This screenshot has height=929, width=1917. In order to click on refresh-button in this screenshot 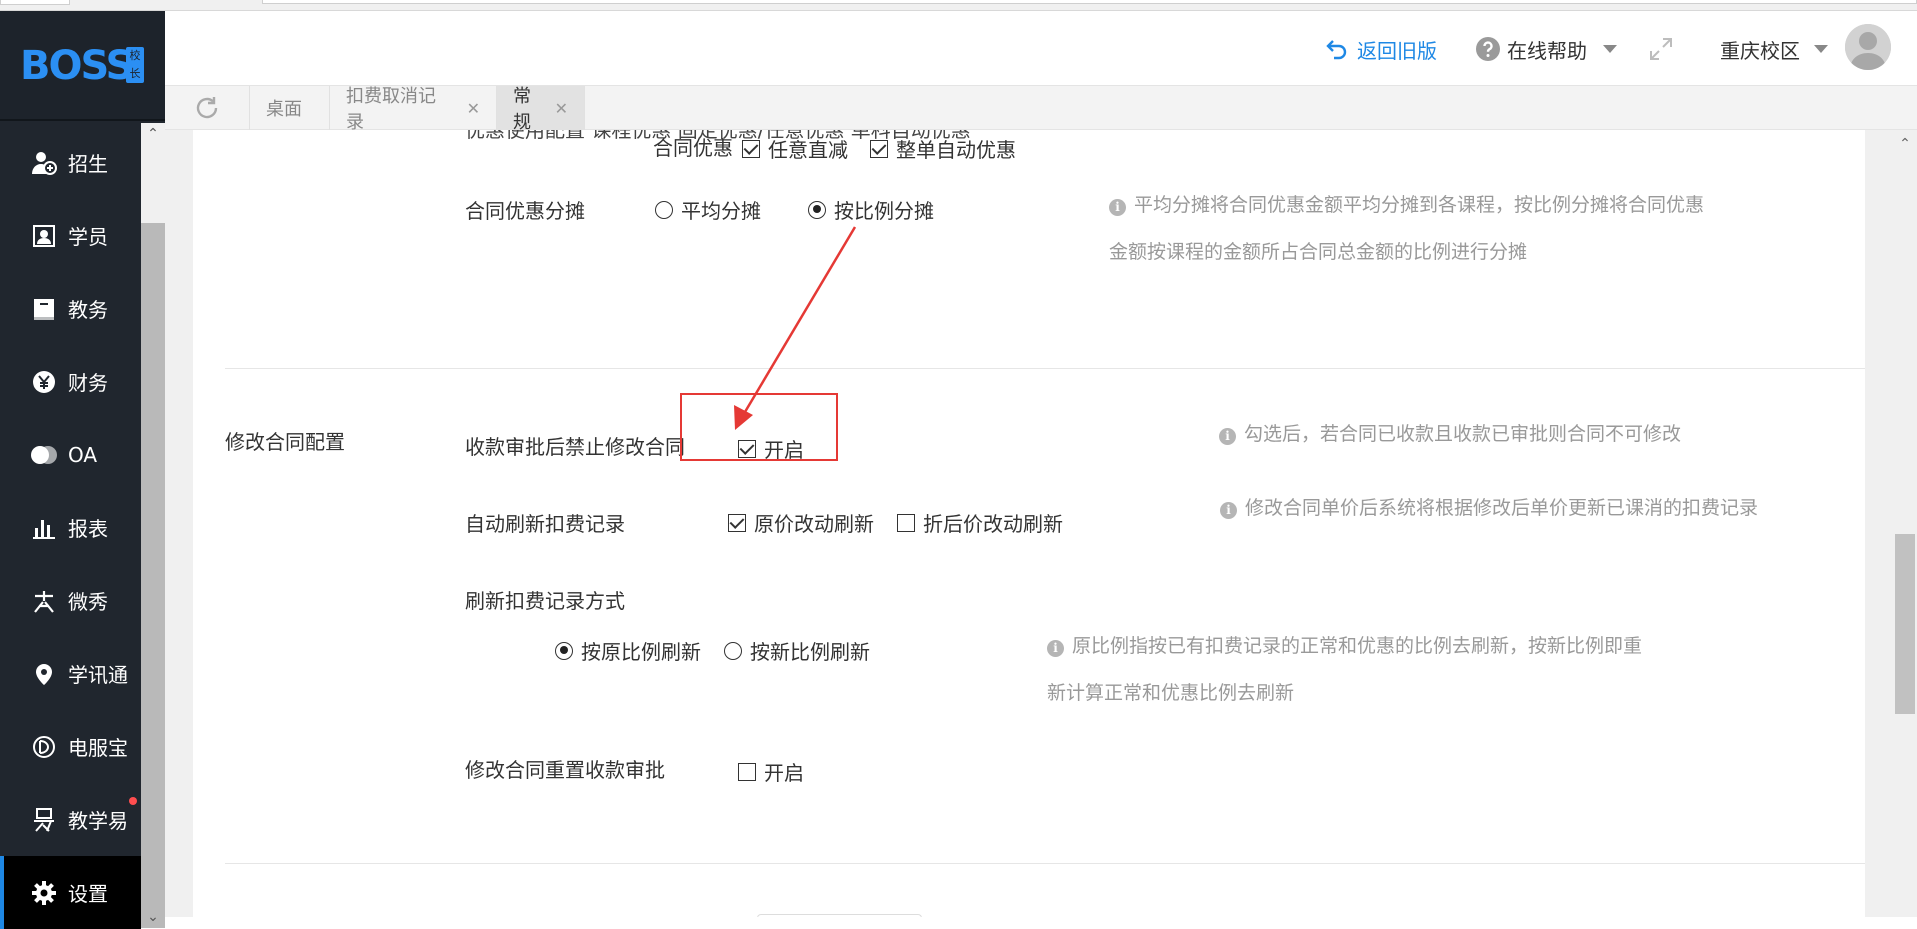, I will do `click(207, 108)`.